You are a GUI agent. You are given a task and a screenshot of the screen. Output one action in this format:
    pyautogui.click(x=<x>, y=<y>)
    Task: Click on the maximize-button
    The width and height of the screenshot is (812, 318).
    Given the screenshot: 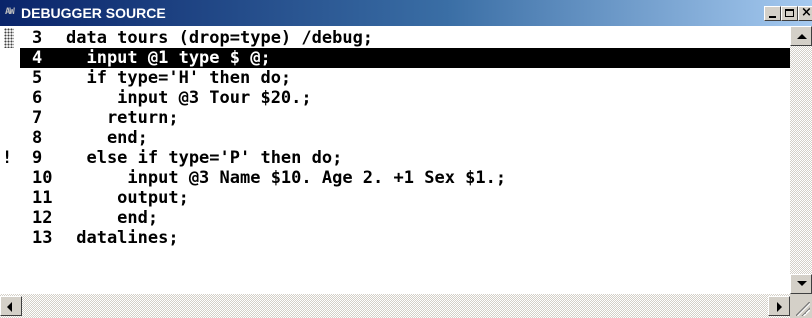 What is the action you would take?
    pyautogui.click(x=789, y=13)
    